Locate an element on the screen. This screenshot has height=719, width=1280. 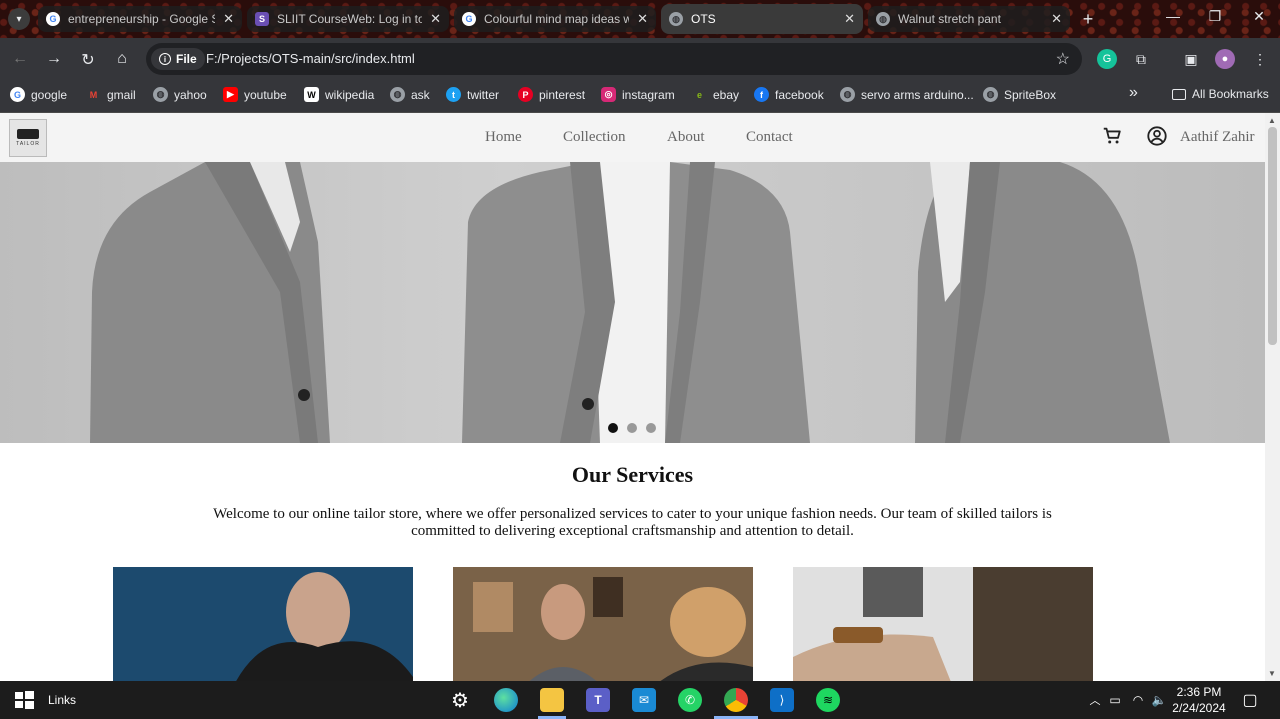
cart-icon is located at coordinates (1112, 136).